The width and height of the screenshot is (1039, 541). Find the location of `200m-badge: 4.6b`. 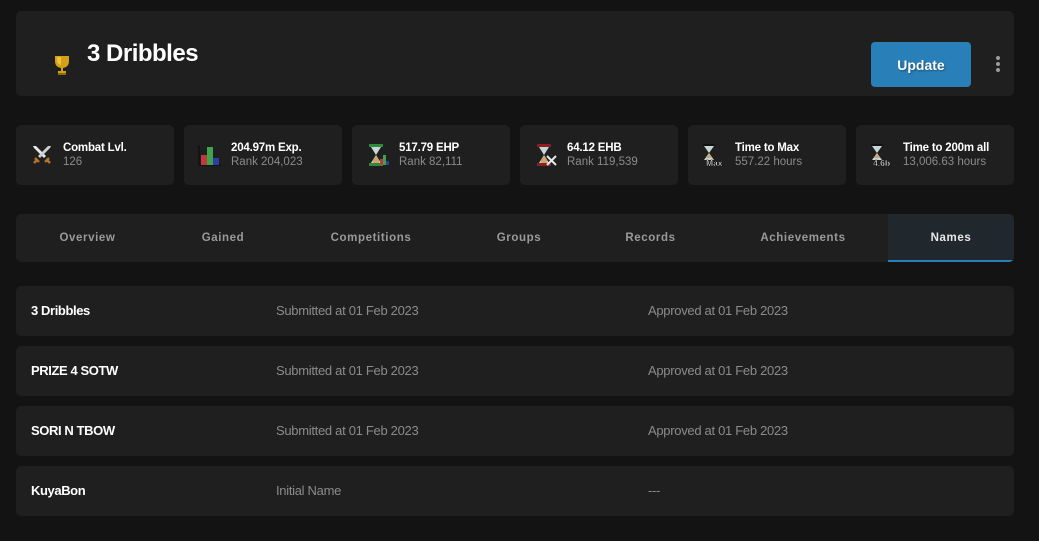

200m-badge: 4.6b is located at coordinates (881, 162).